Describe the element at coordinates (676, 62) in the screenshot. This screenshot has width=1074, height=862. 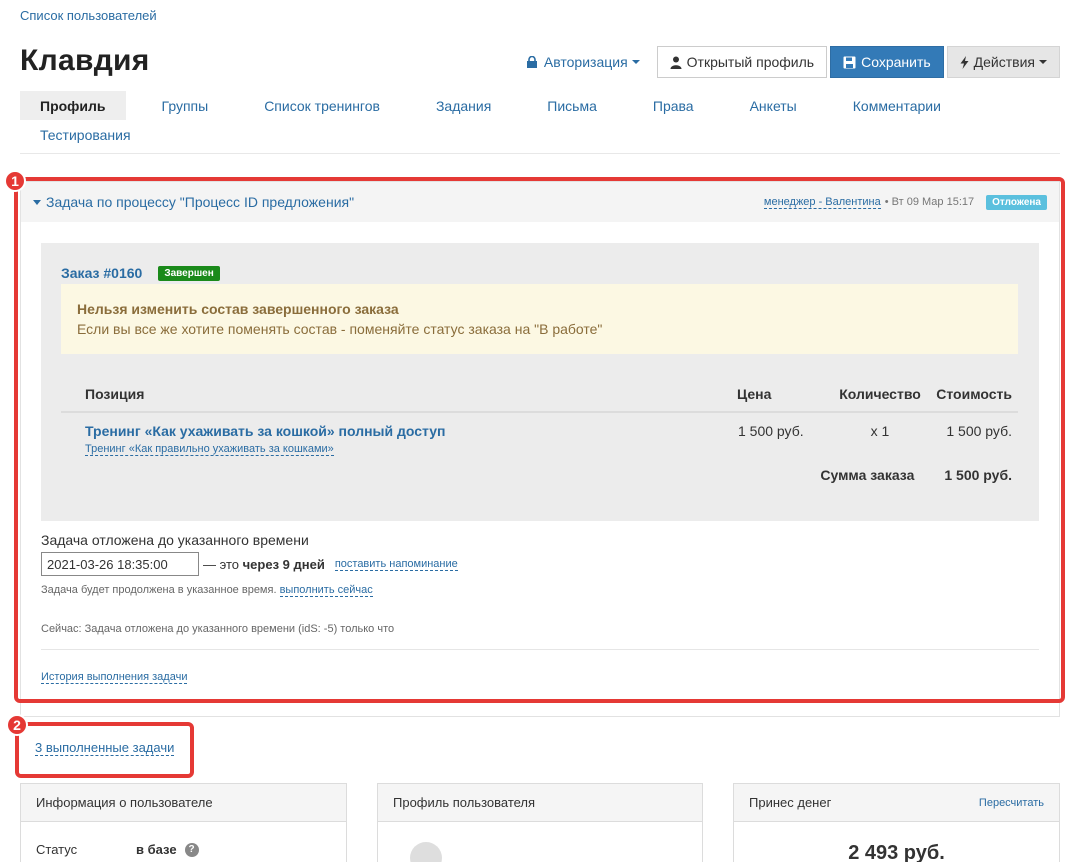
I see `user-icon` at that location.